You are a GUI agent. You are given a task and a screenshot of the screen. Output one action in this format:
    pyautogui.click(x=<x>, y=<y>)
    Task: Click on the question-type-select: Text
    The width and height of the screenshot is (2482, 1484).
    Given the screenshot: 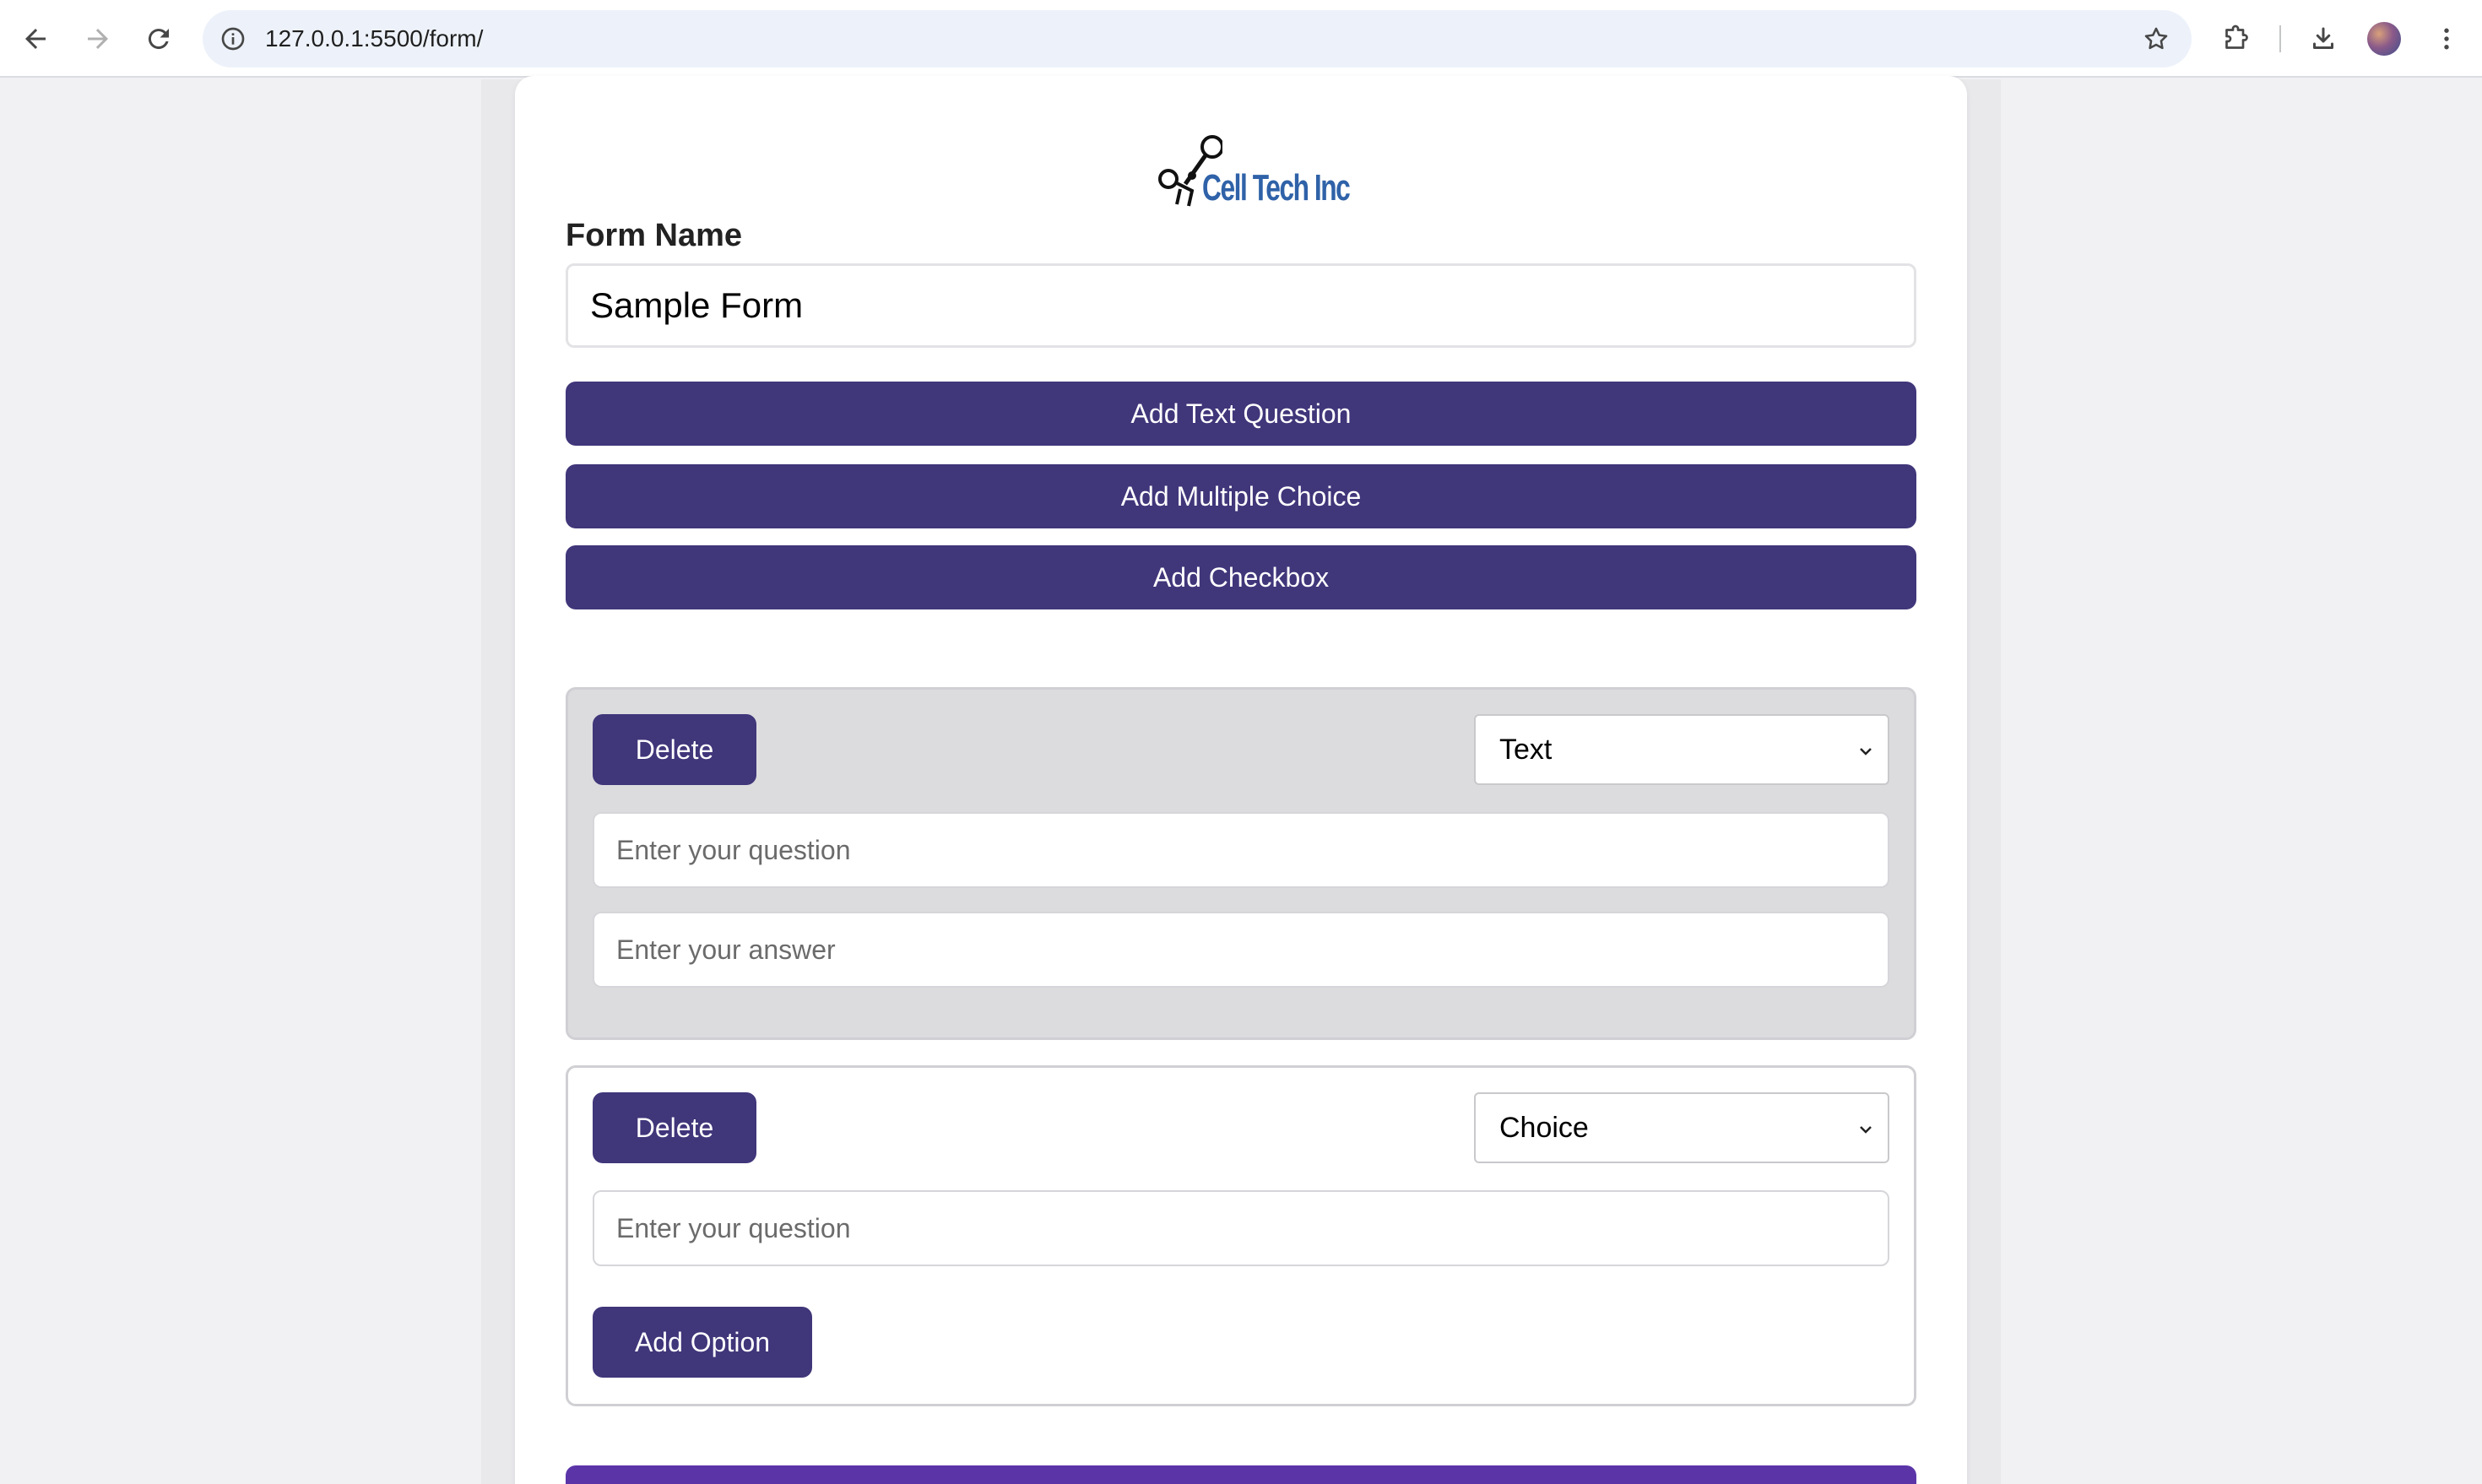 What is the action you would take?
    pyautogui.click(x=1681, y=749)
    